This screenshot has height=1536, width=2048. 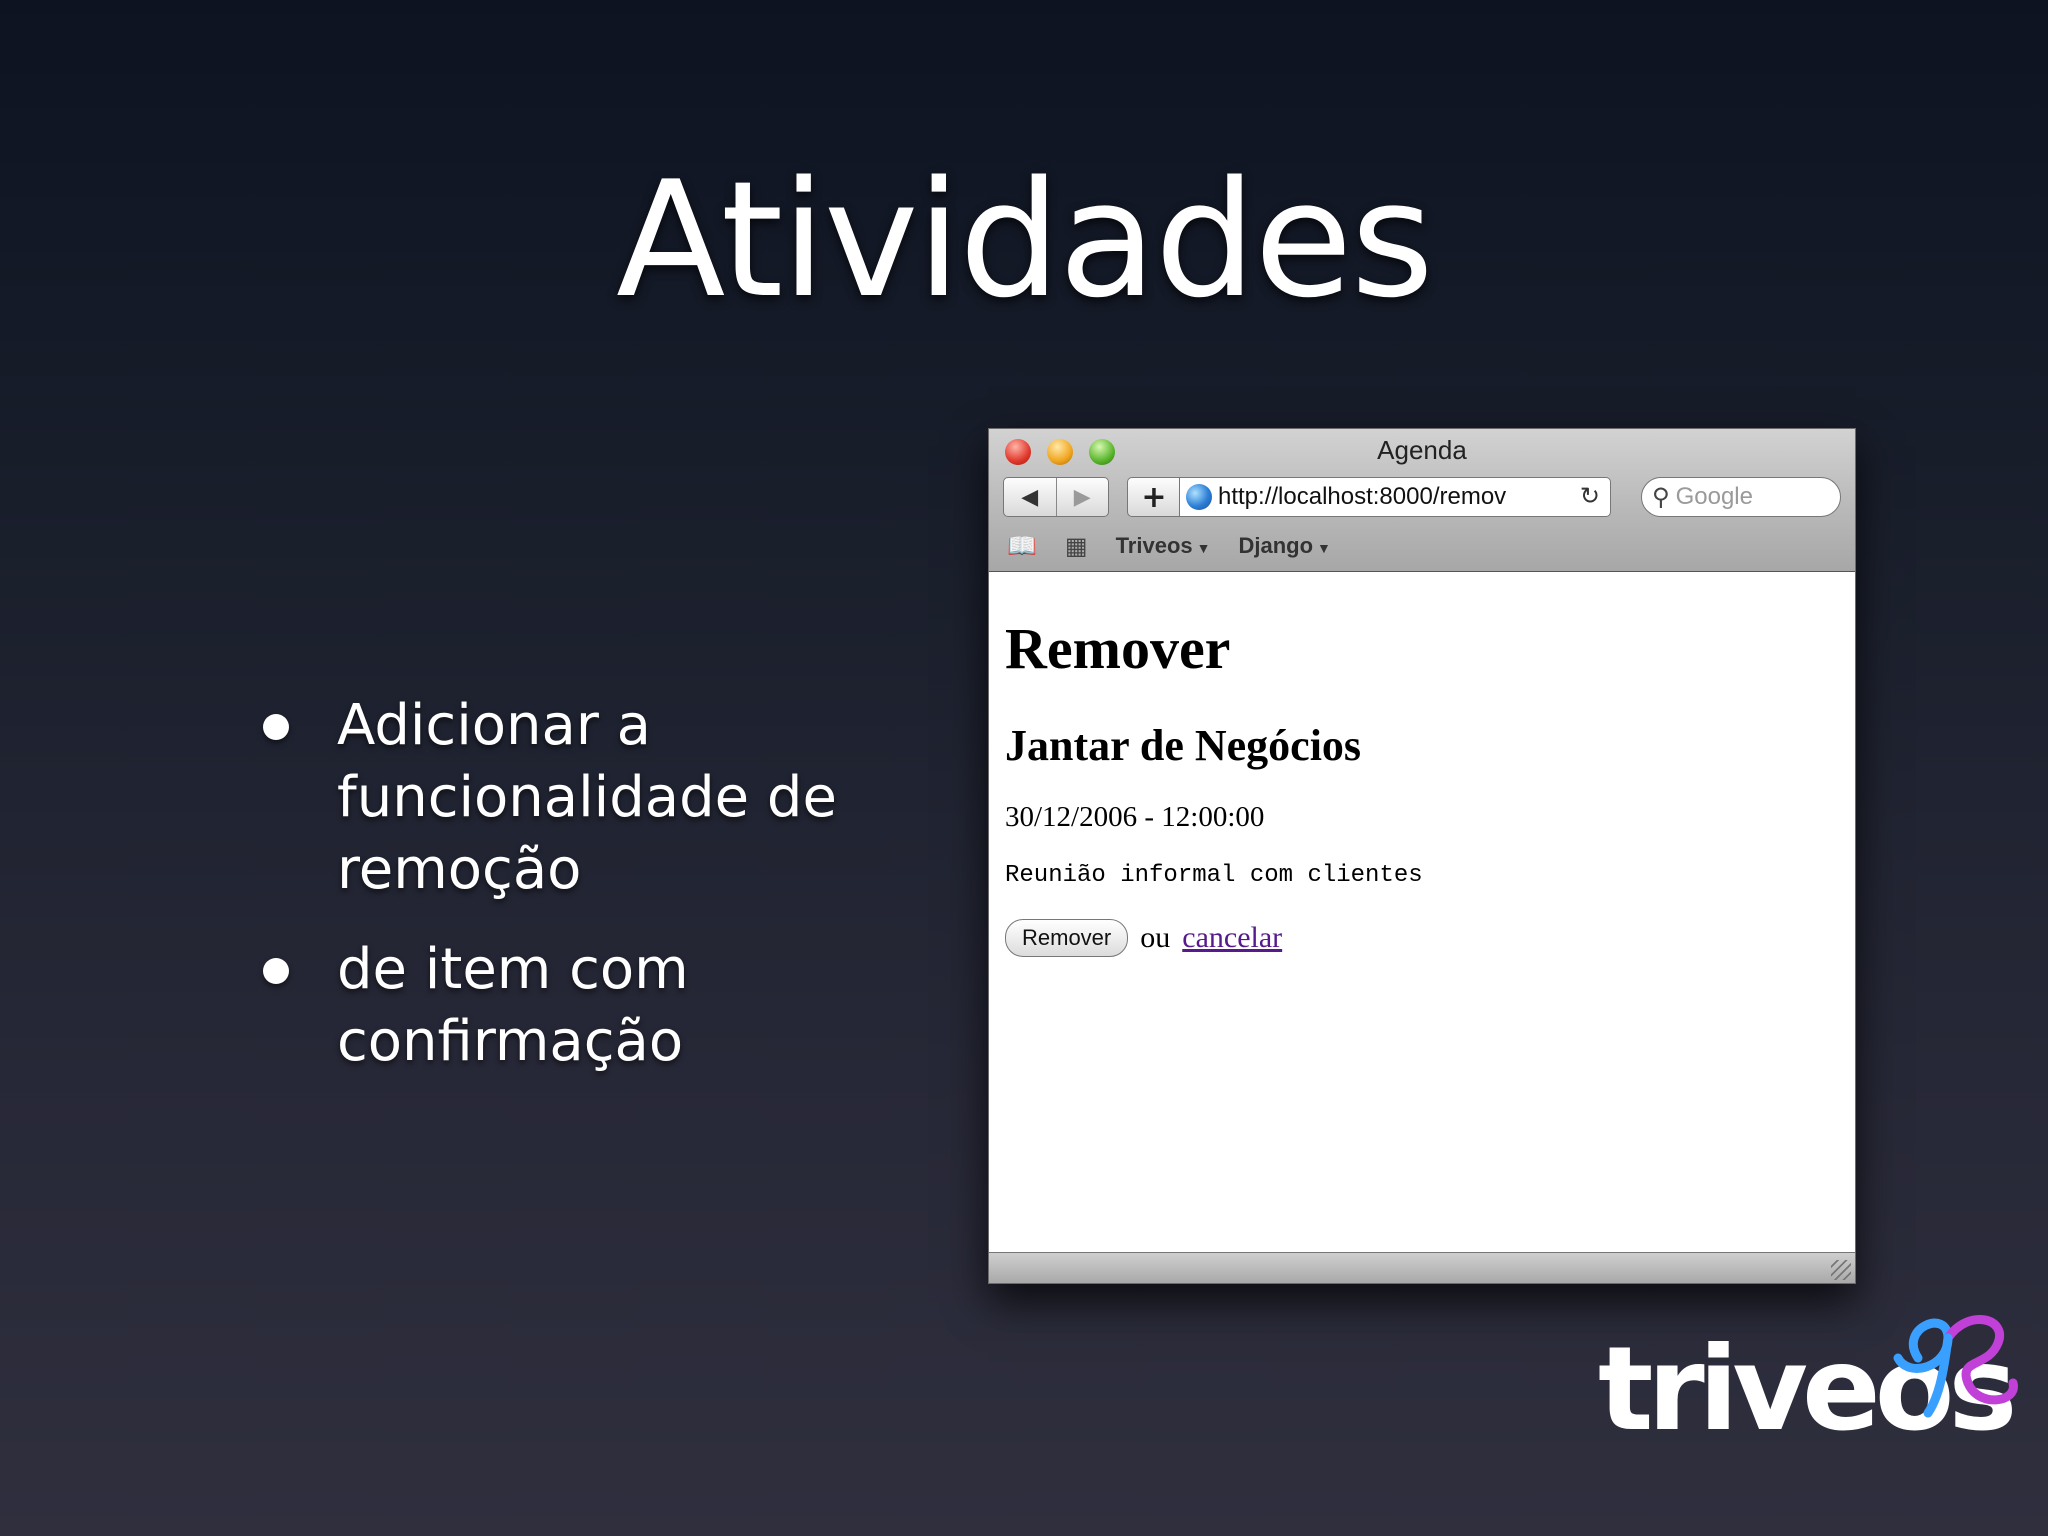 I want to click on resize-grip-icon, so click(x=1841, y=1270).